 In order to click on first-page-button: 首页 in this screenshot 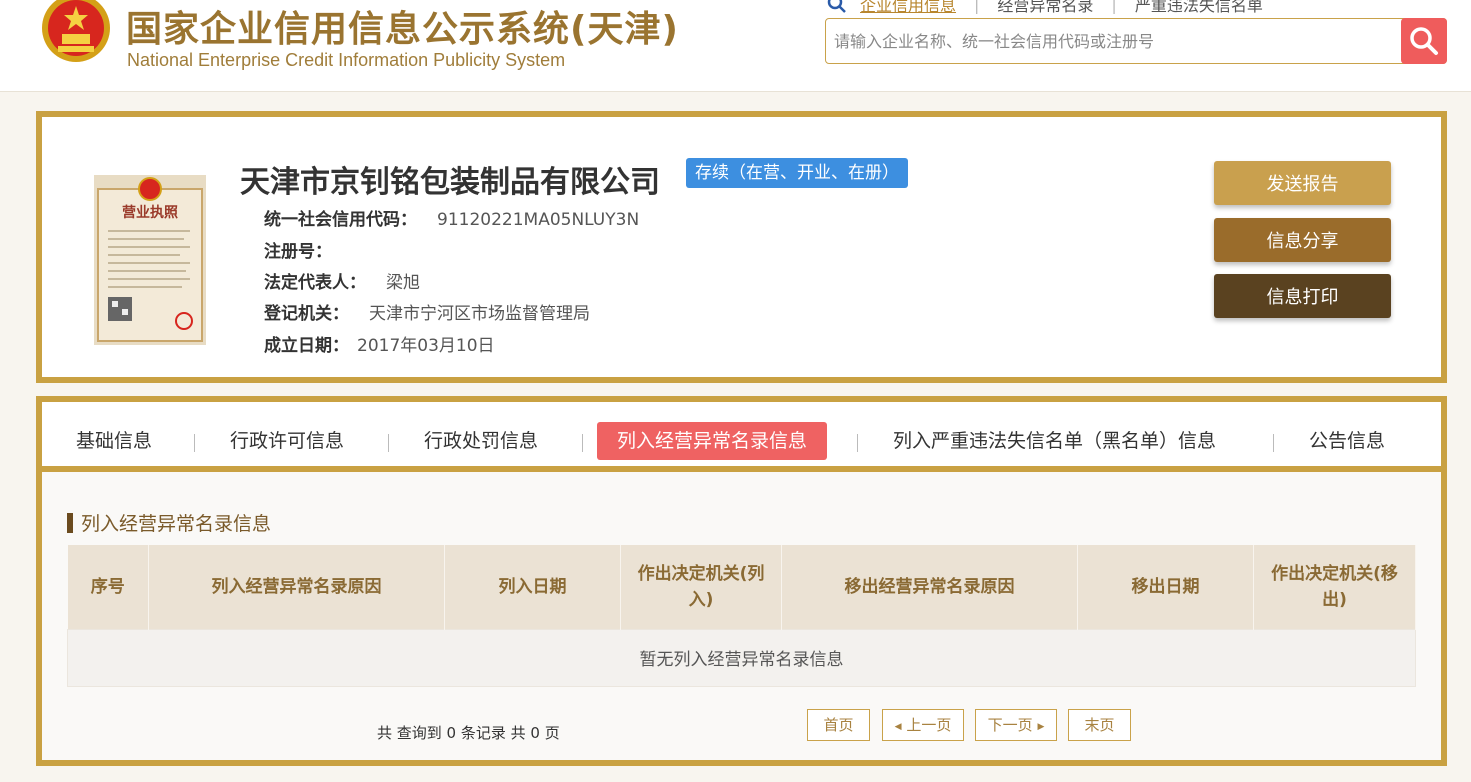, I will do `click(838, 725)`.